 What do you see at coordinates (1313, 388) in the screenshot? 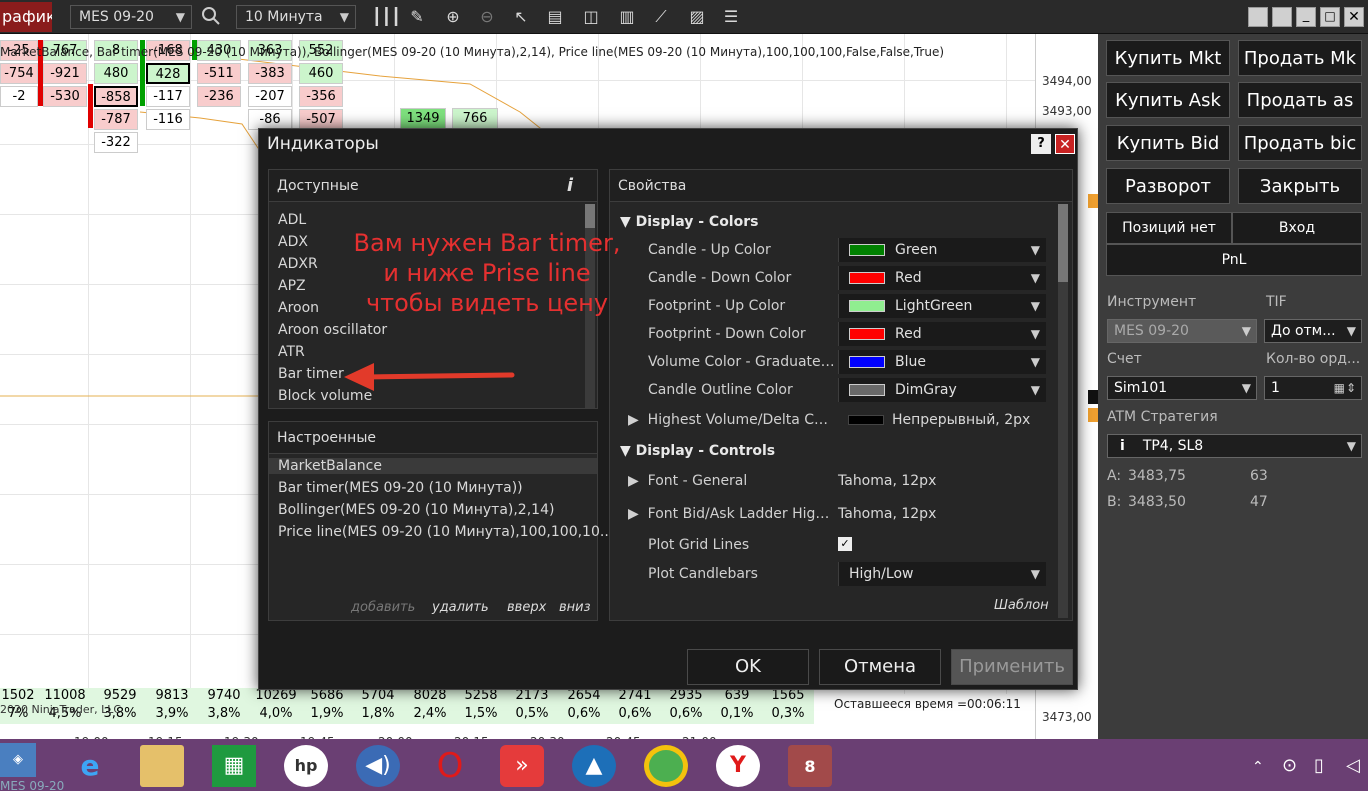
I see `quantity-stepper: 1 ▦ ⇕` at bounding box center [1313, 388].